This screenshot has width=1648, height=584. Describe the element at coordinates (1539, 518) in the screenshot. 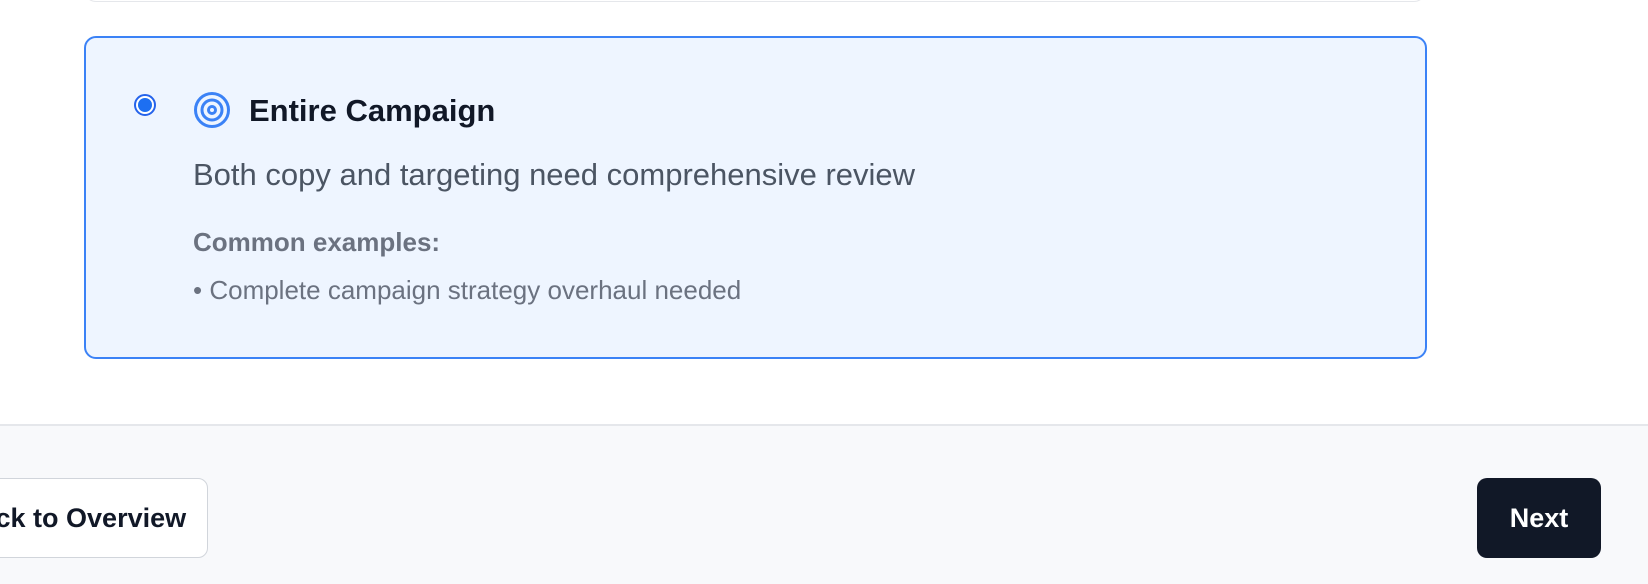

I see `next-button: Next` at that location.